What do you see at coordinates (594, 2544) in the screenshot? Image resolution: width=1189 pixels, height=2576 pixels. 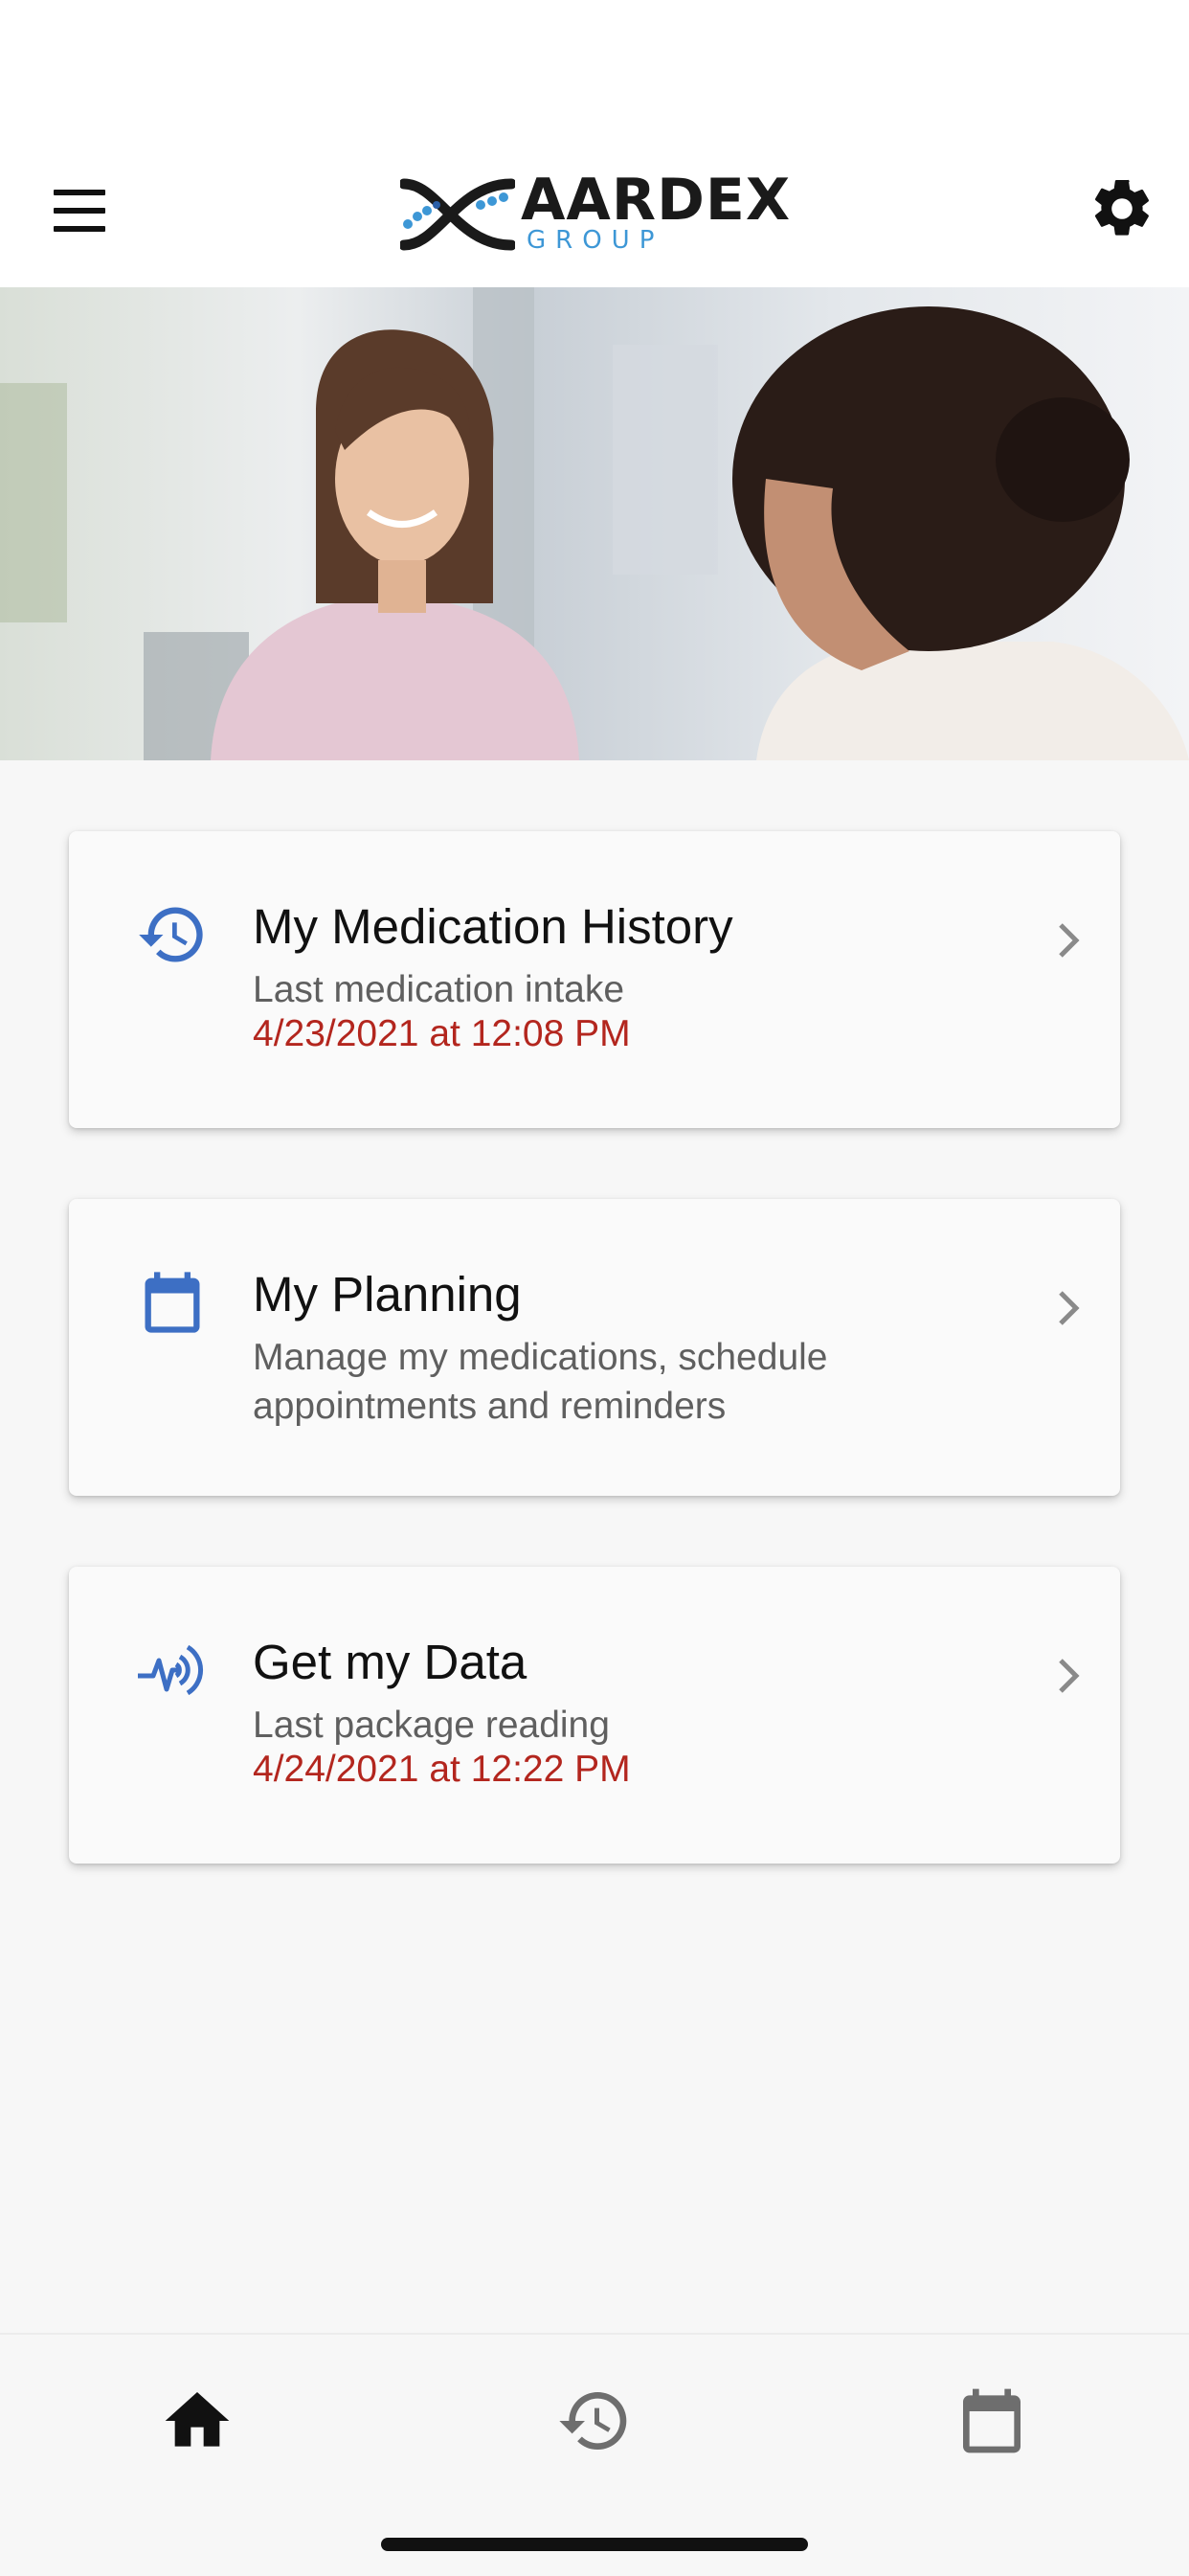 I see `home-indicator` at bounding box center [594, 2544].